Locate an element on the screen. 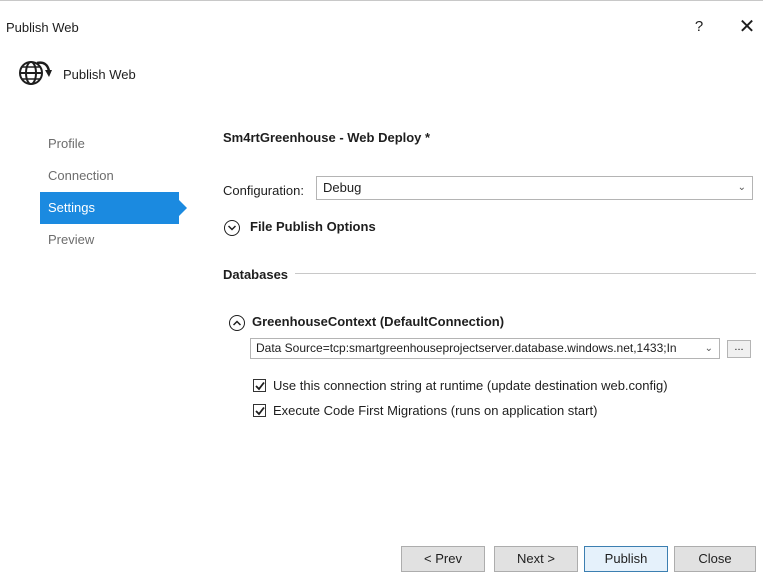 The image size is (763, 581). chevron-up-icon is located at coordinates (237, 323).